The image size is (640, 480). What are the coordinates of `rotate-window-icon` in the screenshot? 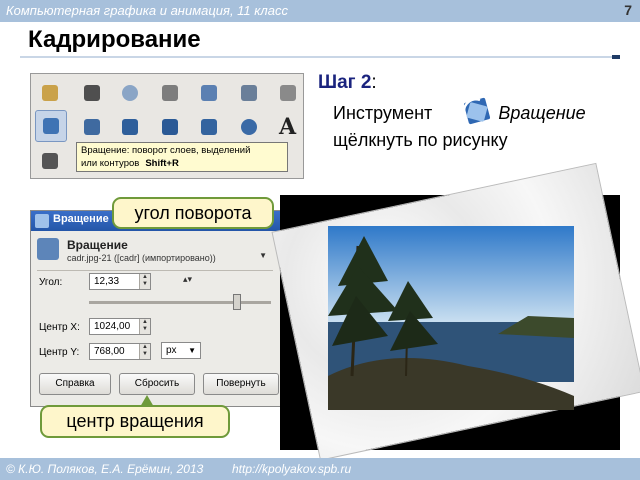 It's located at (42, 221).